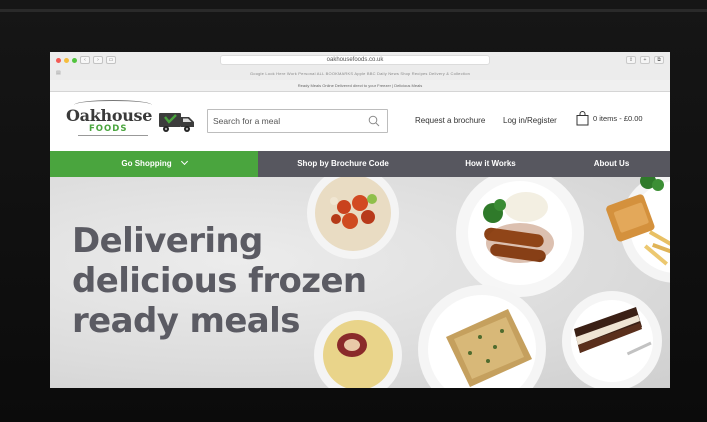 The height and width of the screenshot is (422, 707). What do you see at coordinates (167, 241) in the screenshot?
I see `hero-heading-line-1: Delivering` at bounding box center [167, 241].